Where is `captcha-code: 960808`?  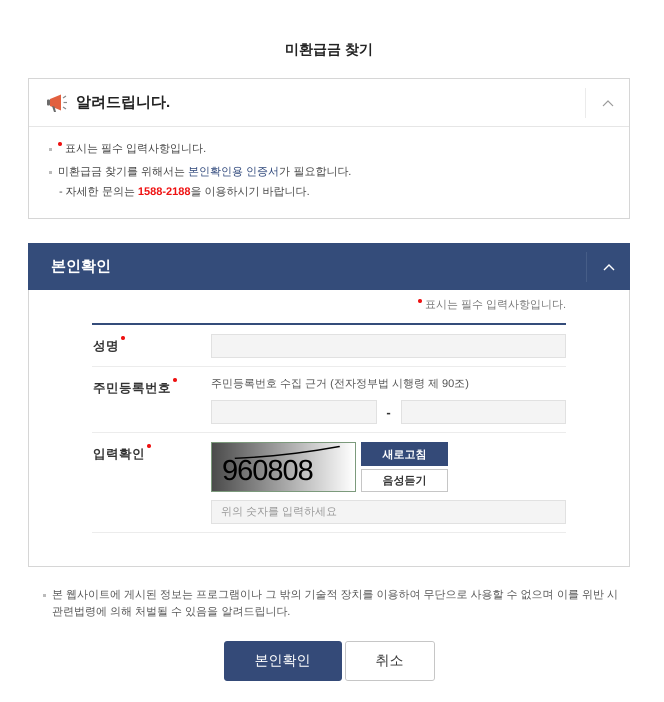
captcha-code: 960808 is located at coordinates (267, 471).